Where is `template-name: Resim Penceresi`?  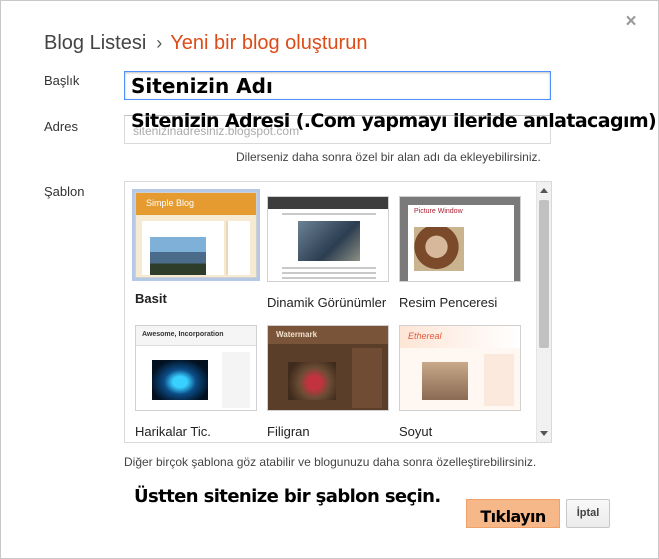
template-name: Resim Penceresi is located at coordinates (448, 302).